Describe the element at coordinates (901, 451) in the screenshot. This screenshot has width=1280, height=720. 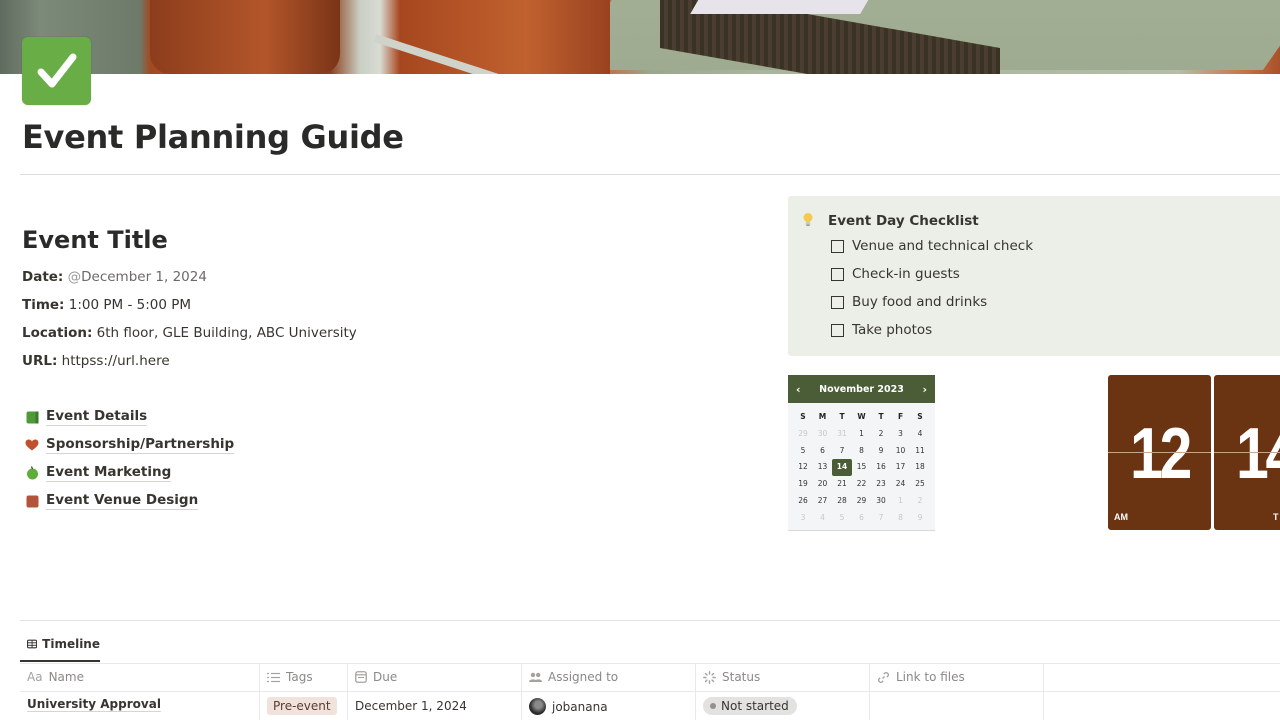
I see `calendar-day: 10` at that location.